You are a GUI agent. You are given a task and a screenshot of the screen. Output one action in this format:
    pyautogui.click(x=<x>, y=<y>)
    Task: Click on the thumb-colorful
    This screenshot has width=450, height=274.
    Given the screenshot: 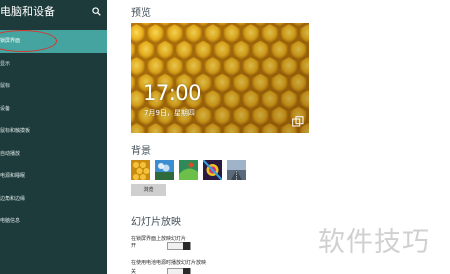 What is the action you would take?
    pyautogui.click(x=212, y=170)
    